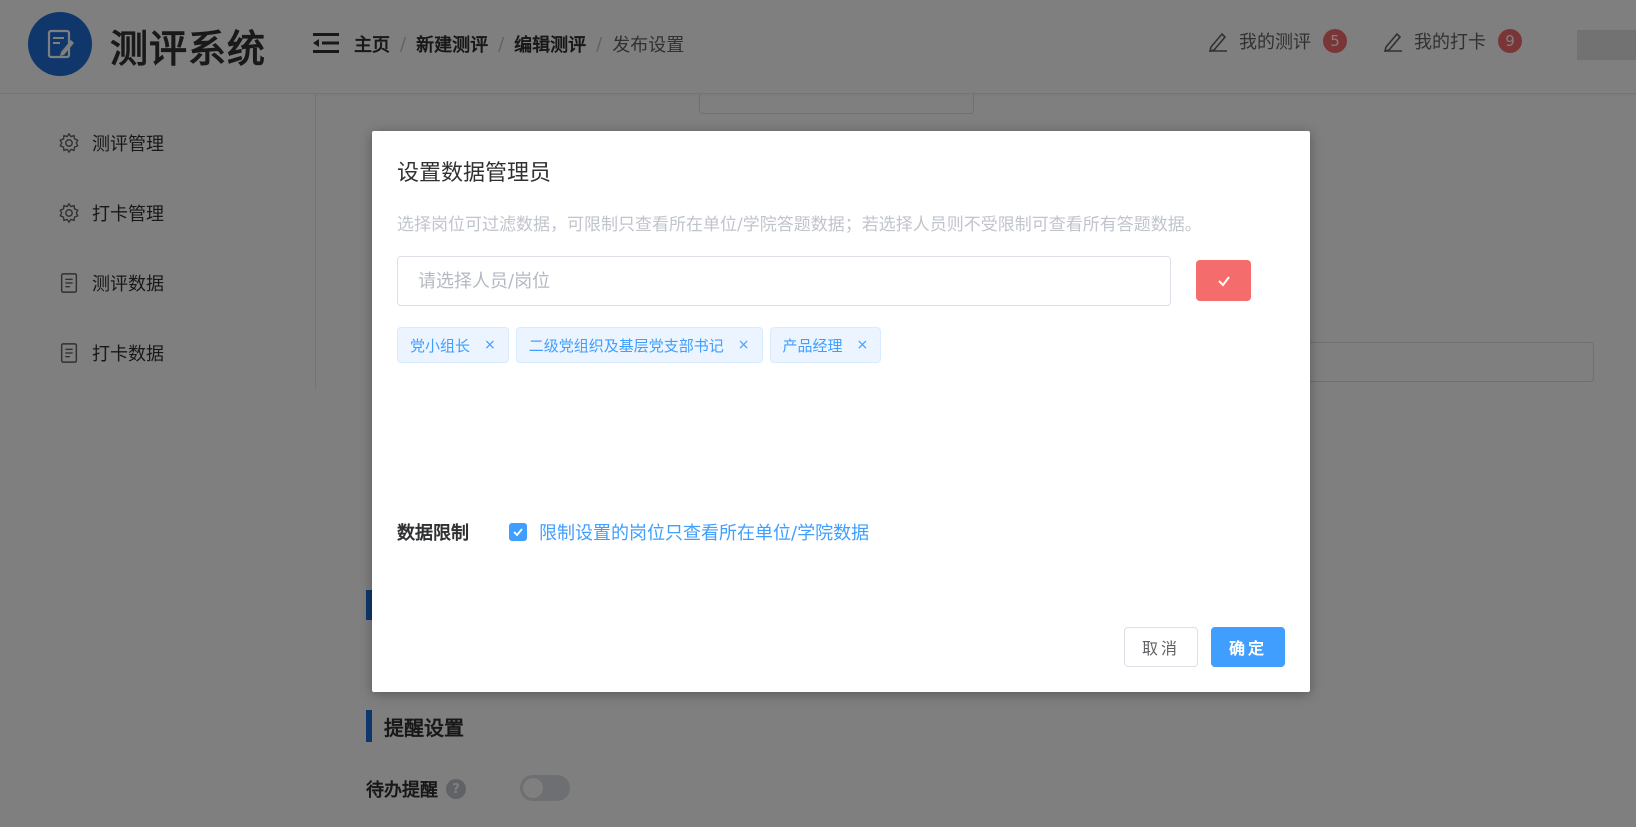 The height and width of the screenshot is (827, 1636). I want to click on confirm-selection-button, so click(1223, 280).